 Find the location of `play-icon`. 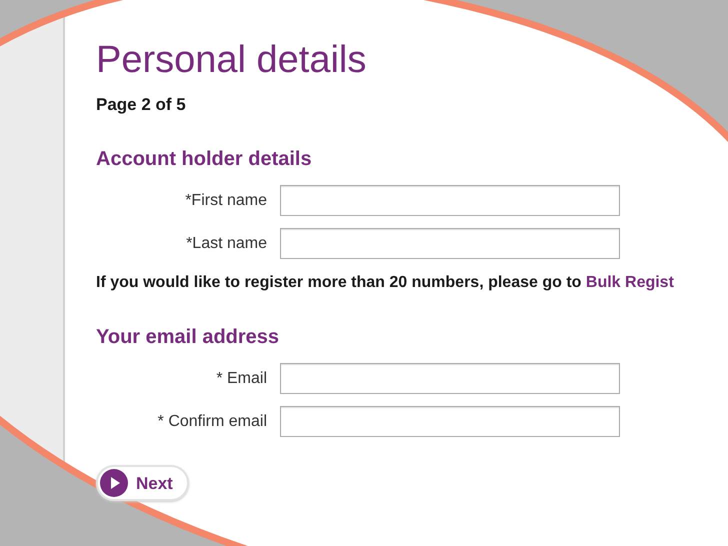

play-icon is located at coordinates (114, 483).